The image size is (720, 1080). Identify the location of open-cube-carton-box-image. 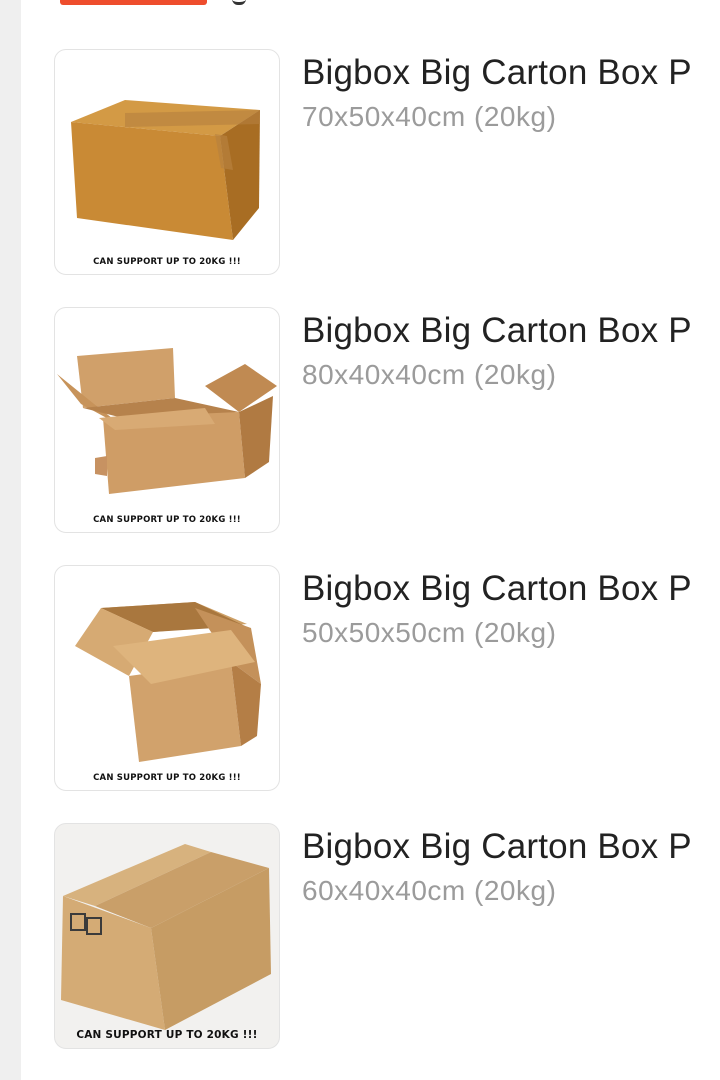
(168, 682).